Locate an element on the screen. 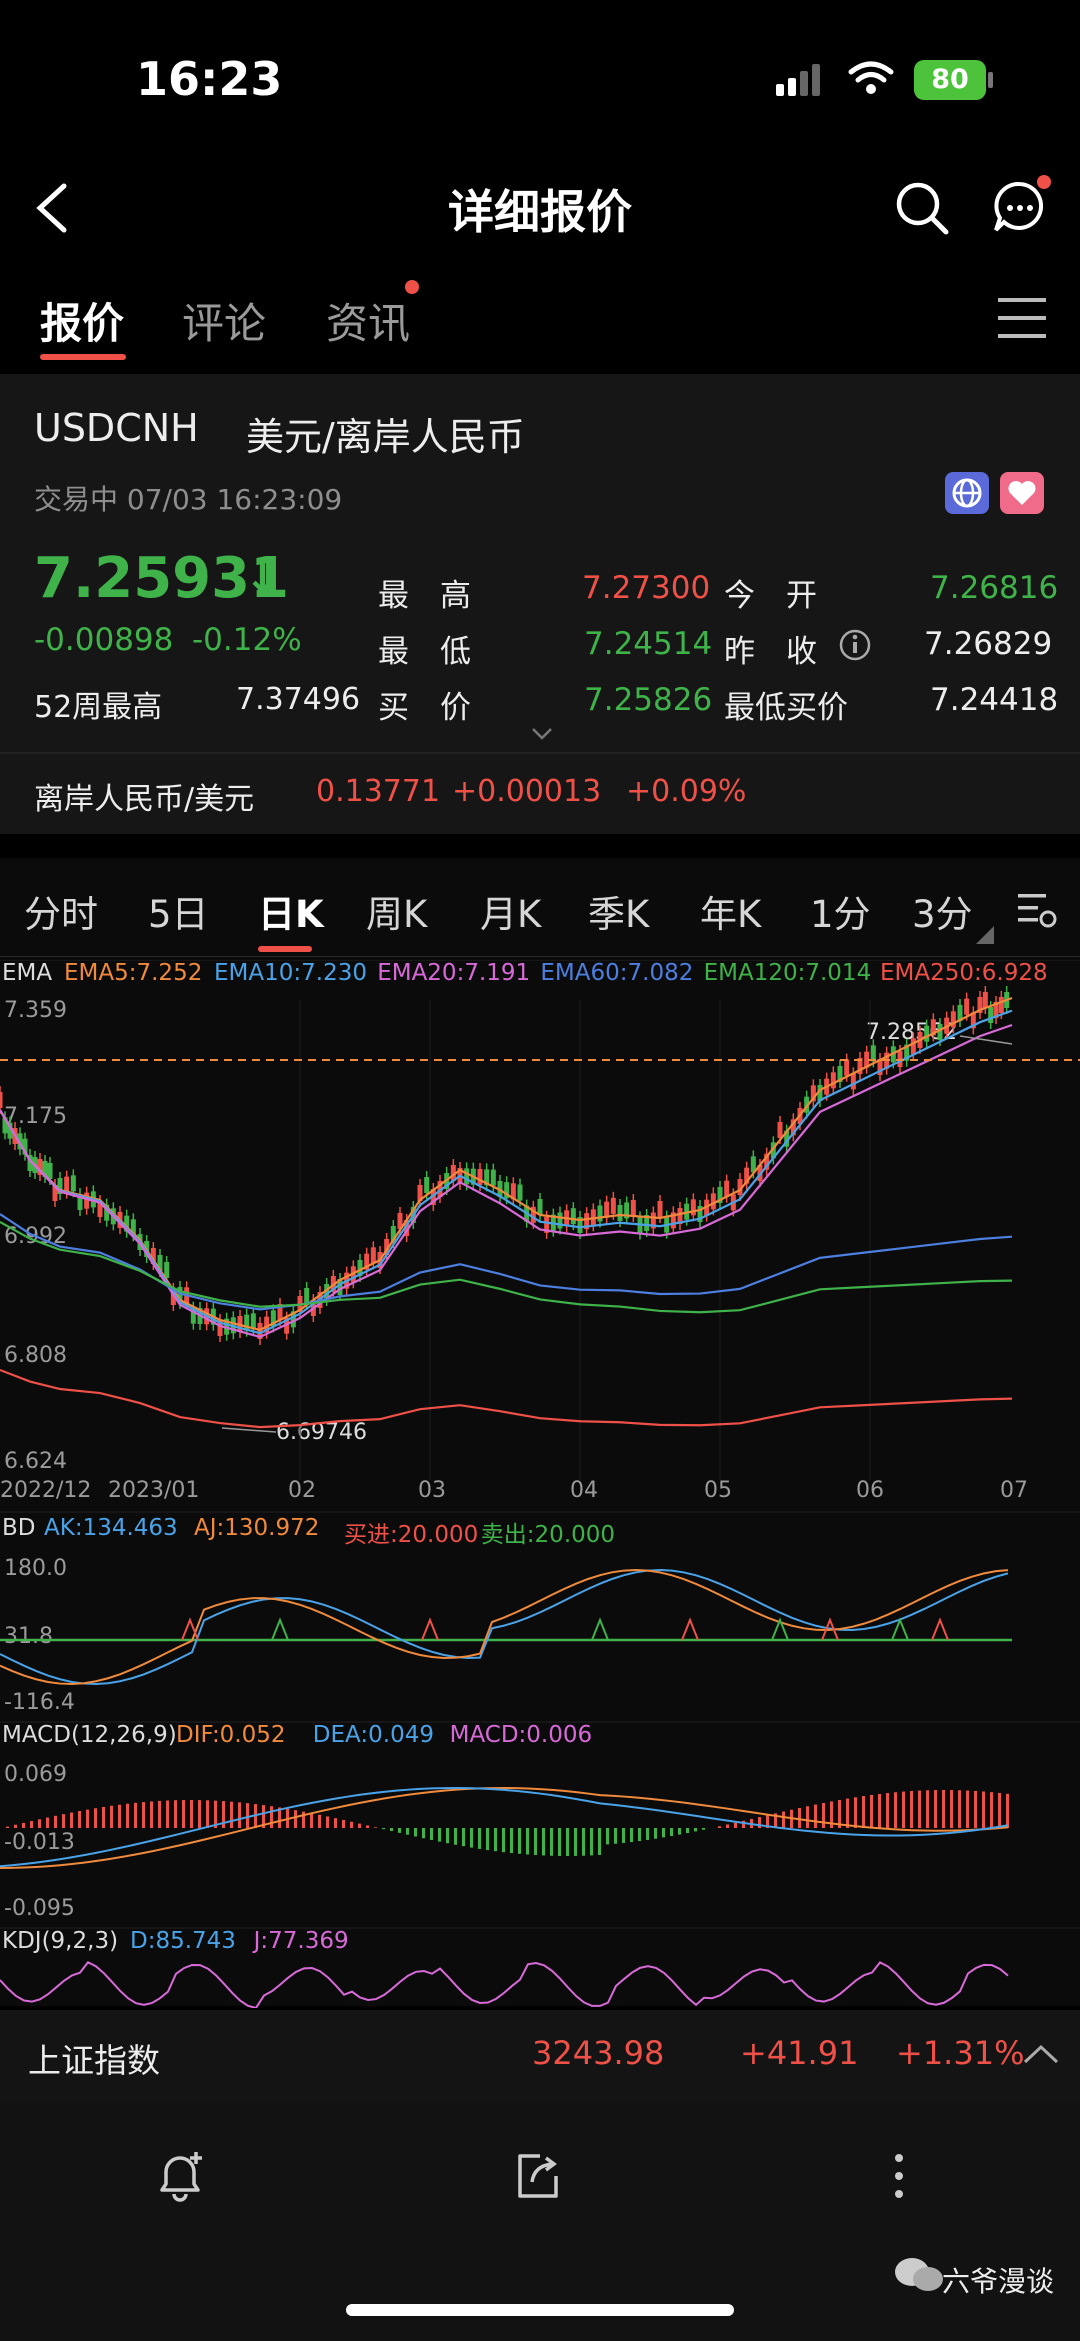 This screenshot has width=1080, height=2341. chart-settings-icon is located at coordinates (1037, 910).